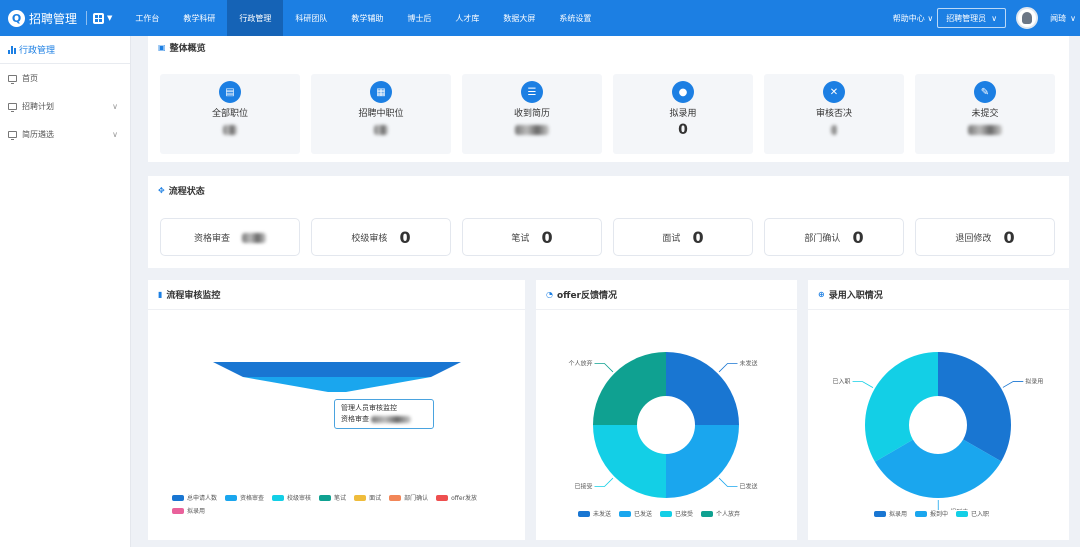  I want to click on user-icon: ●, so click(683, 92).